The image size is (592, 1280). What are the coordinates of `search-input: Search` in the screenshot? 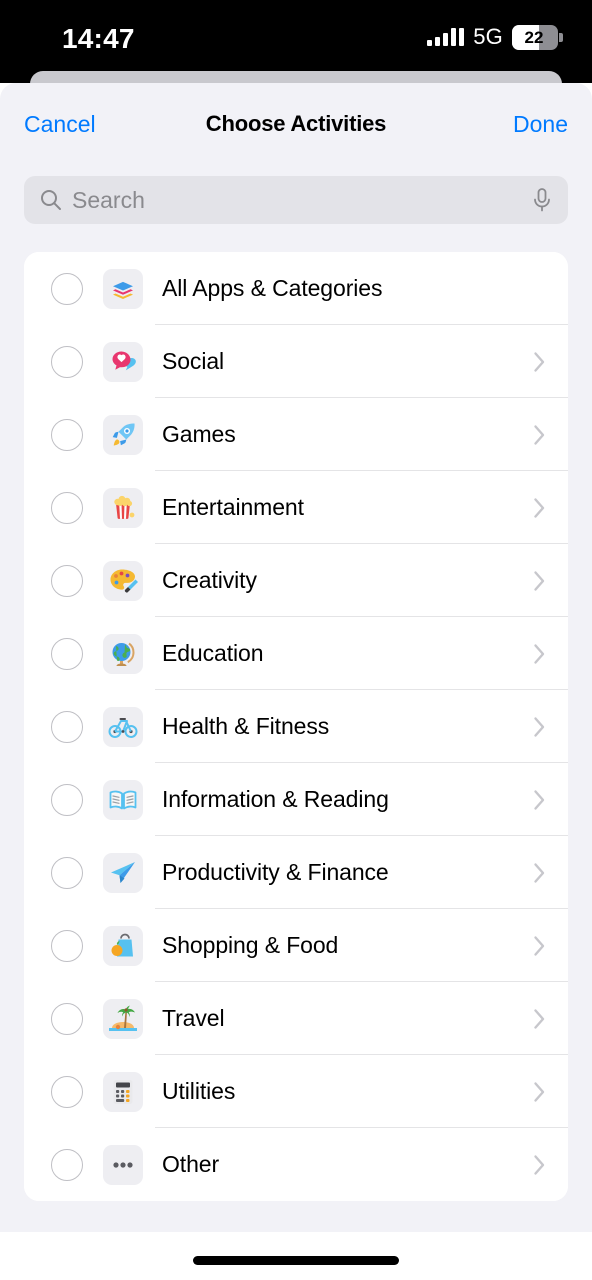 It's located at (296, 200).